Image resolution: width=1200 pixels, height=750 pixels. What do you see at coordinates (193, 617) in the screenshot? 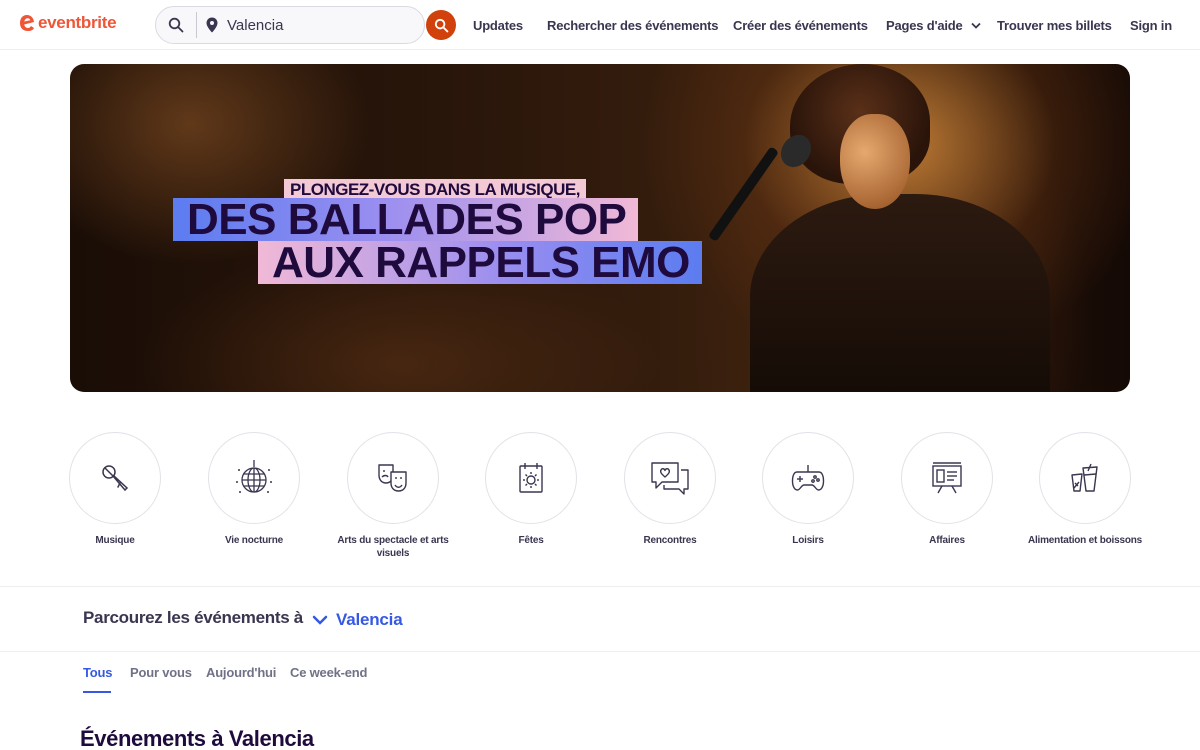
I see `browse-label: Parcourez les événements à` at bounding box center [193, 617].